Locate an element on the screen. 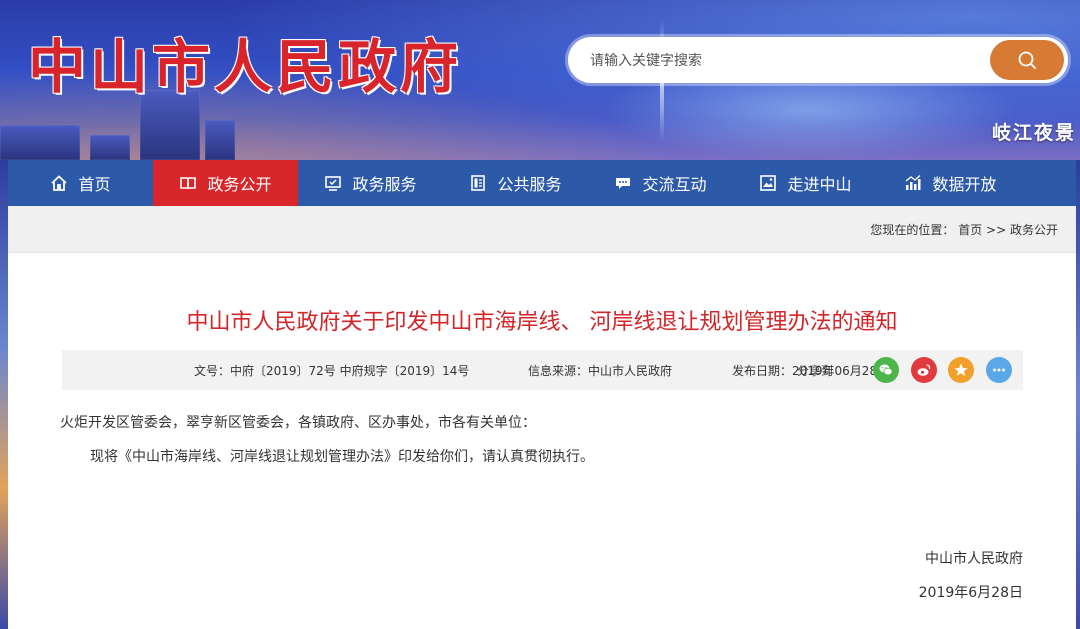 The image size is (1080, 629). search-box is located at coordinates (818, 61).